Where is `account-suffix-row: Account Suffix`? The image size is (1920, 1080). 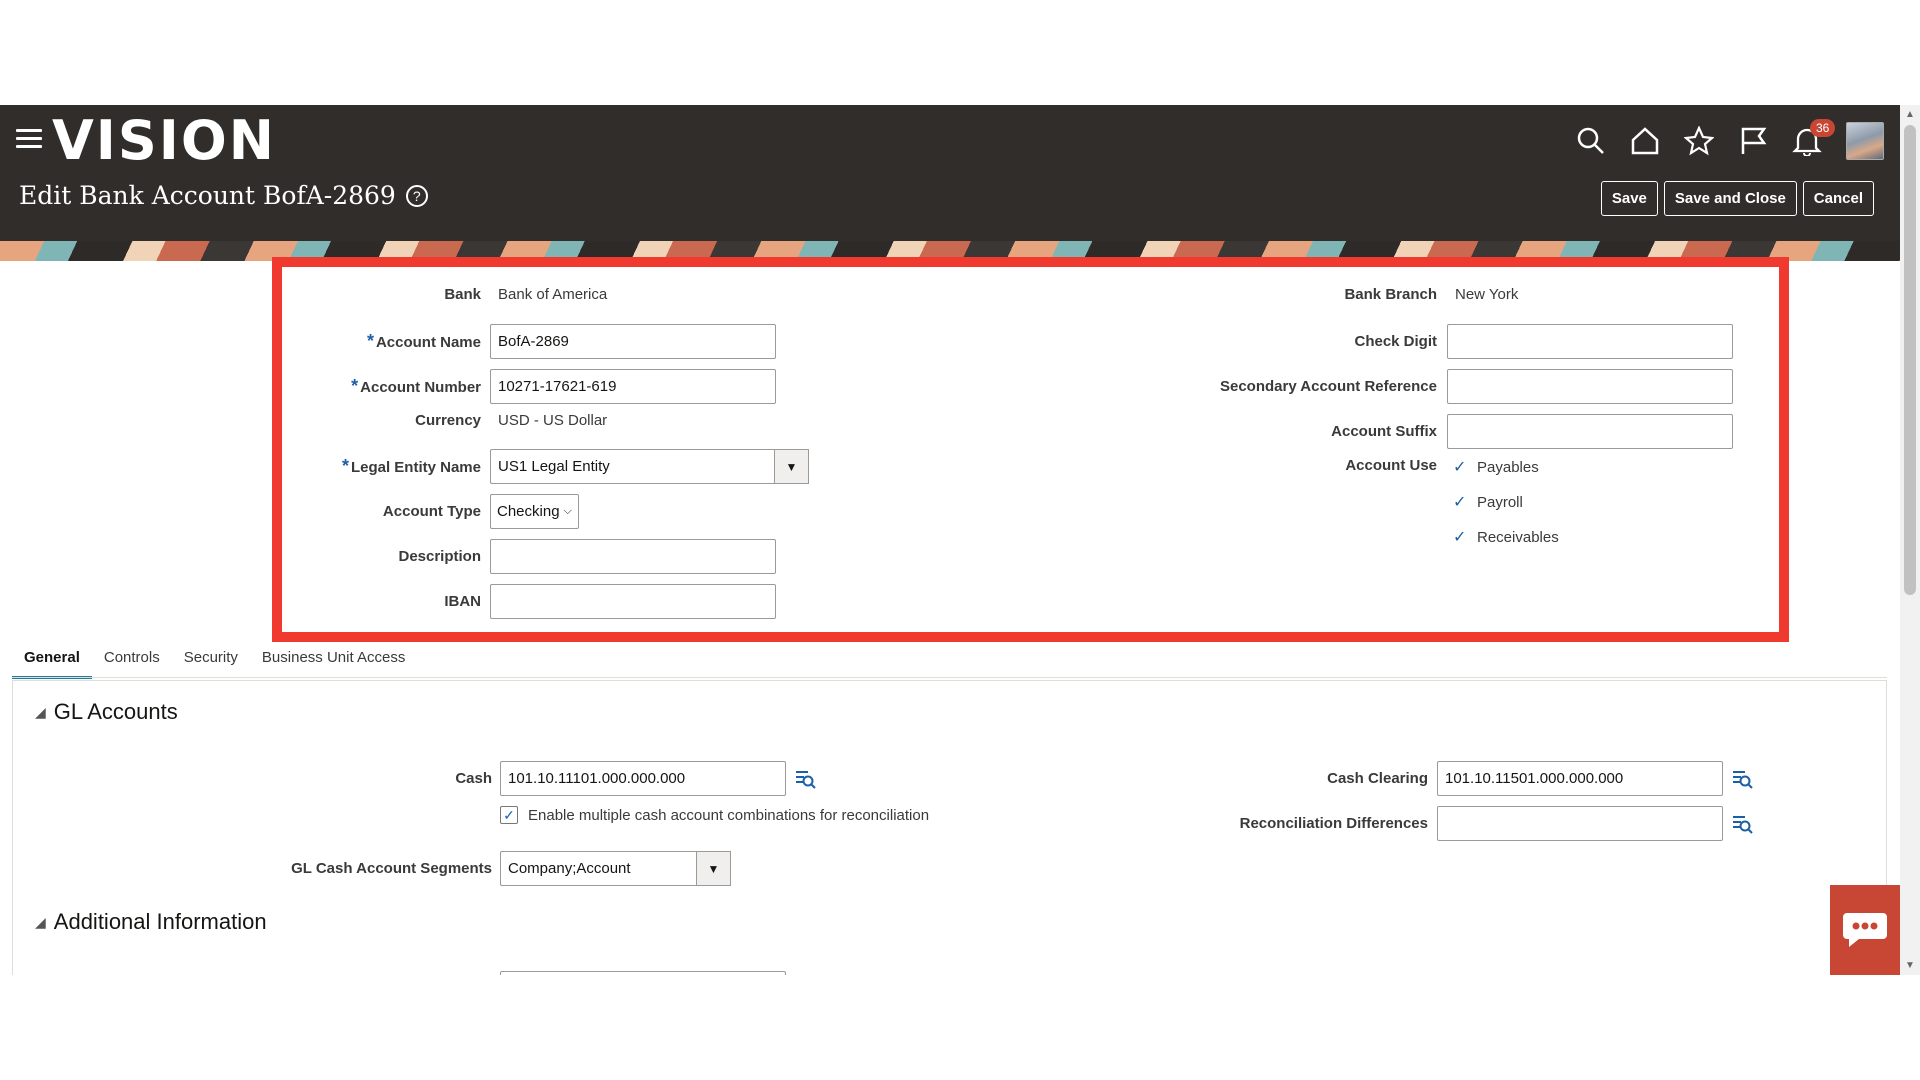
account-suffix-row: Account Suffix is located at coordinates (1456, 431).